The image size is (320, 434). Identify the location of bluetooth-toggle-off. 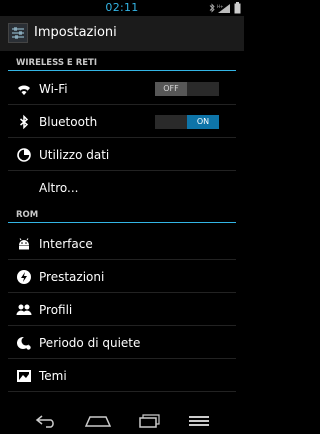
(171, 122).